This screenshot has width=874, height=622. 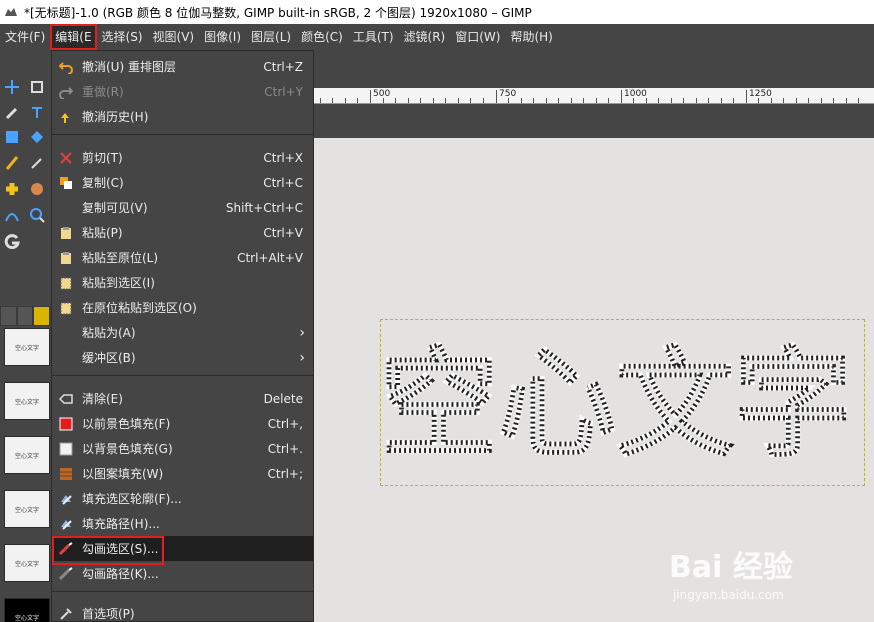 What do you see at coordinates (12, 87) in the screenshot?
I see `move-tool-icon` at bounding box center [12, 87].